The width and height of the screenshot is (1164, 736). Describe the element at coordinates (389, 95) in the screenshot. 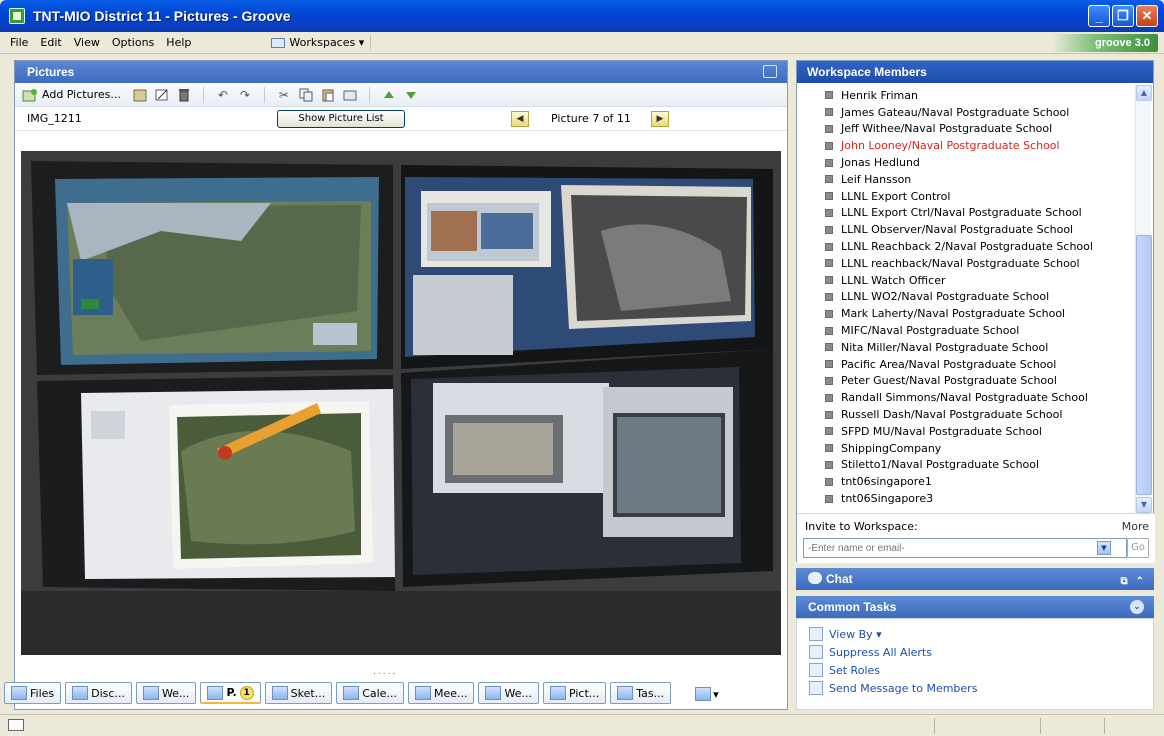

I see `rotate-left-icon` at that location.